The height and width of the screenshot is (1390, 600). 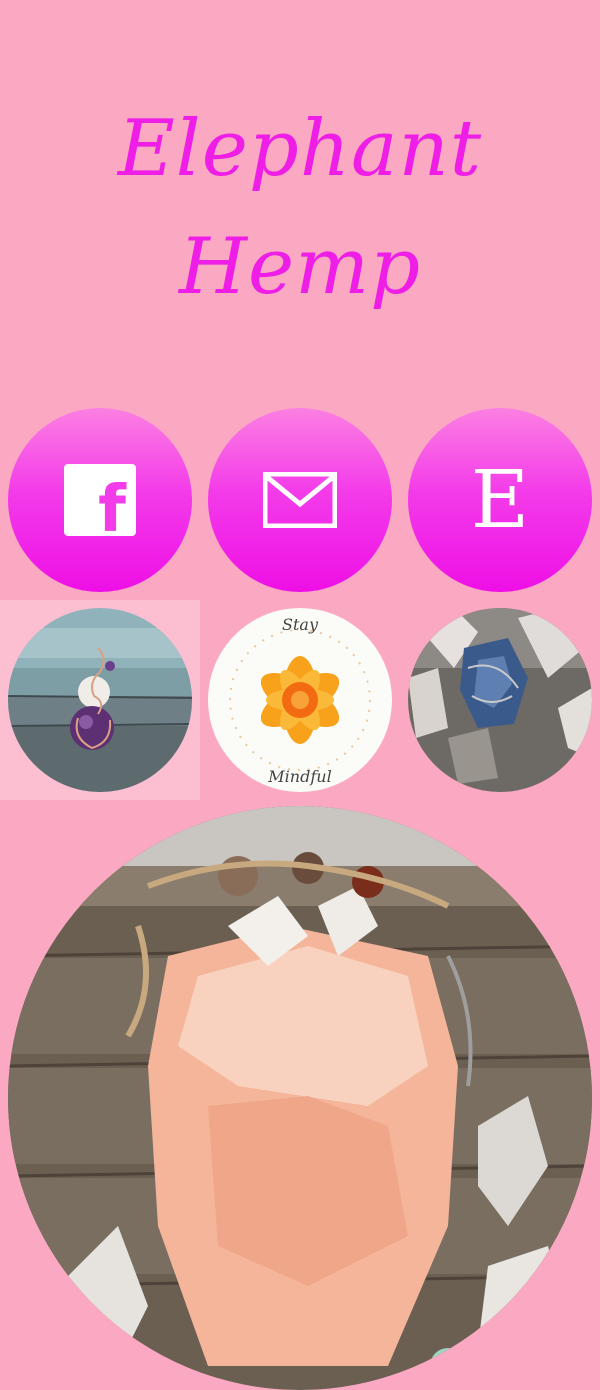 I want to click on etsy-icon: E, so click(x=500, y=499).